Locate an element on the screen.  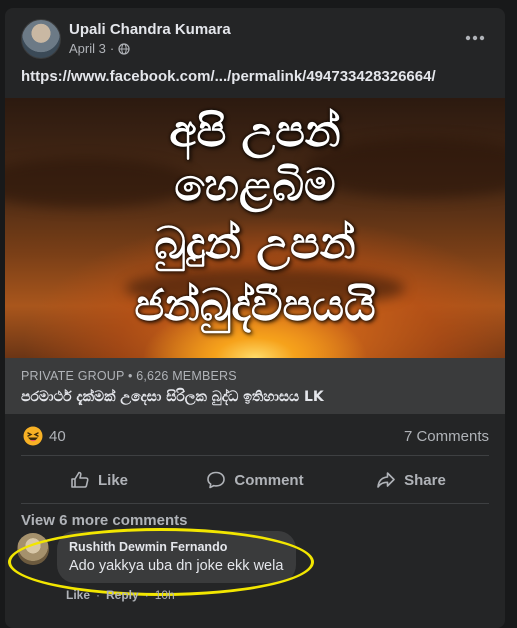
image-text-line-3: බුදුන් උපන් is located at coordinates (255, 243).